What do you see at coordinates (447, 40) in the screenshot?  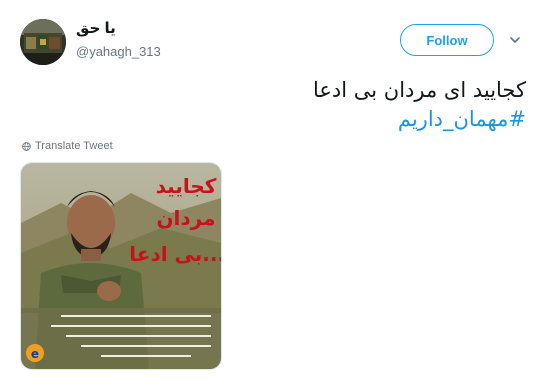 I see `follow-button: Follow` at bounding box center [447, 40].